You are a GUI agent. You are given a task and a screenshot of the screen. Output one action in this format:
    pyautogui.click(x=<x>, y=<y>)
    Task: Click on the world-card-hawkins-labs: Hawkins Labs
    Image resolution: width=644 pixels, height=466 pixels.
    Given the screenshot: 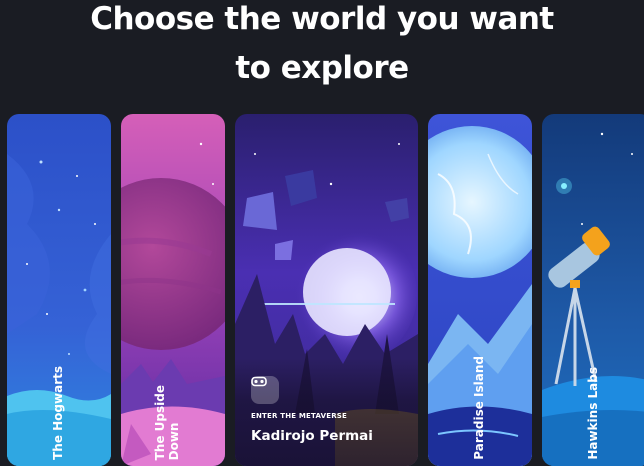 What is the action you would take?
    pyautogui.click(x=593, y=290)
    